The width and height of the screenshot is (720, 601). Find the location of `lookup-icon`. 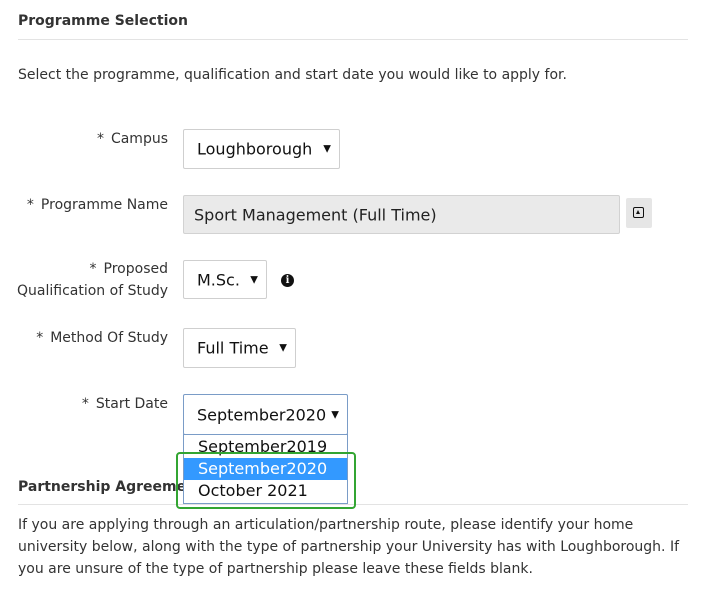

lookup-icon is located at coordinates (638, 212).